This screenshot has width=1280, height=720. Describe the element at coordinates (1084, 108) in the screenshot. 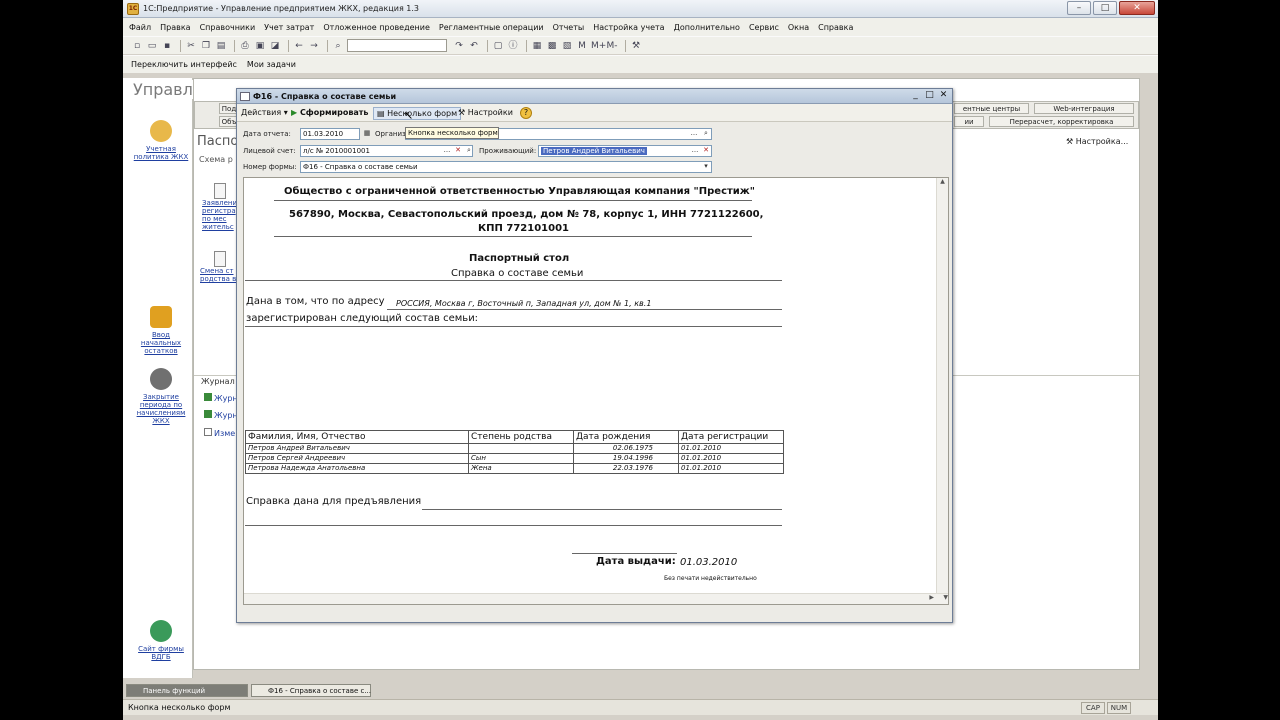

I see `tab-web-integration: Web-интеграция` at that location.